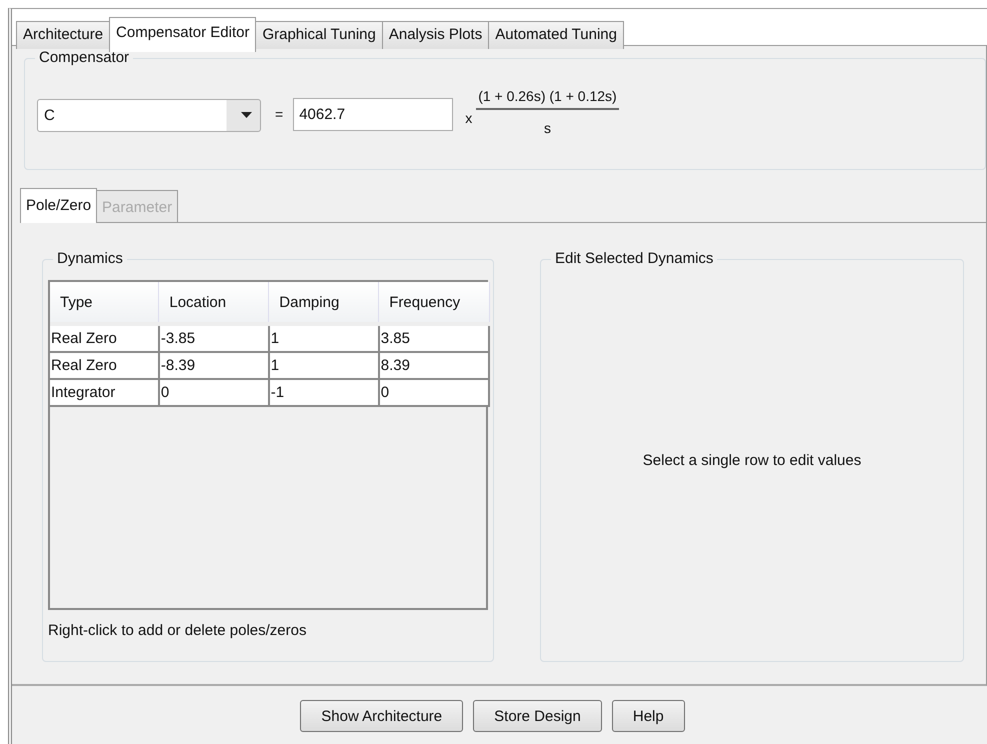 This screenshot has height=744, width=987. Describe the element at coordinates (556, 35) in the screenshot. I see `tab: Automated Tuning` at that location.